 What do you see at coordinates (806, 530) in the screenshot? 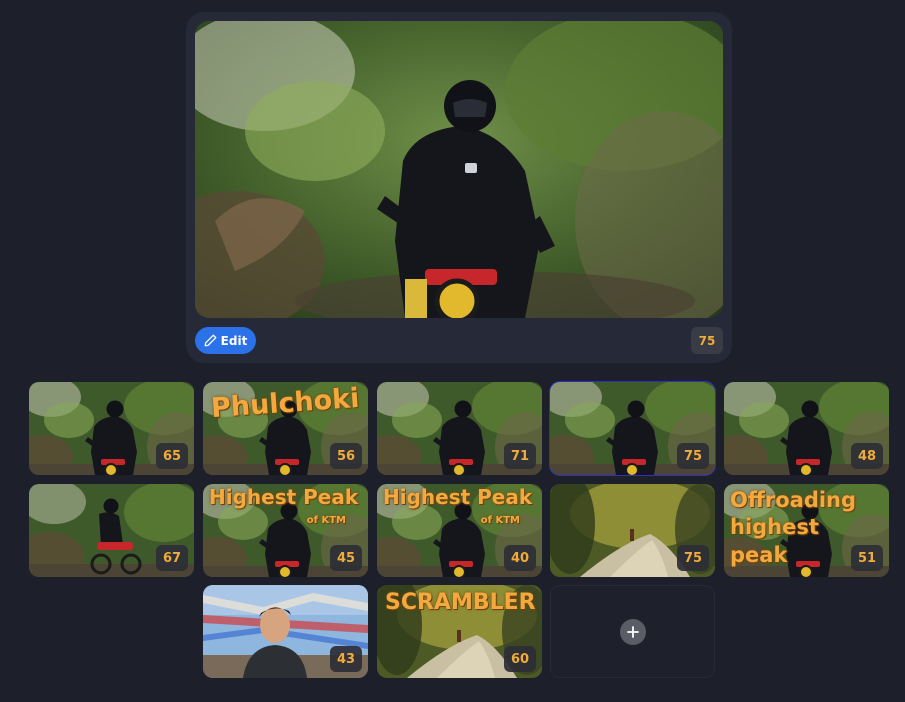
I see `thumbnail-10: Offroading highest peak 51` at bounding box center [806, 530].